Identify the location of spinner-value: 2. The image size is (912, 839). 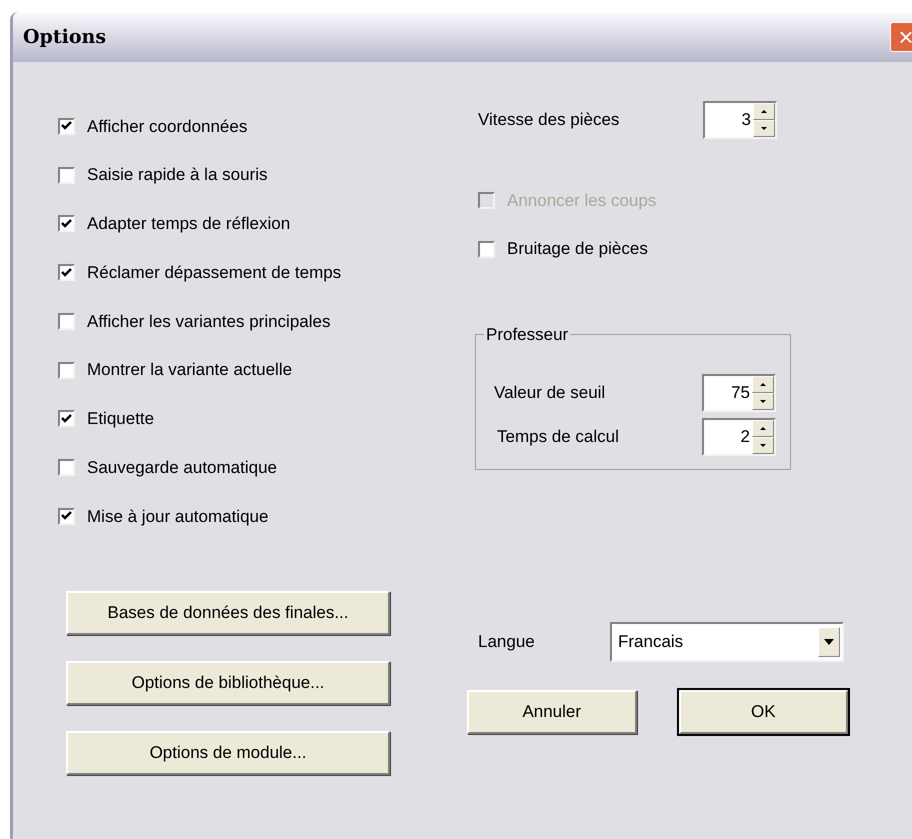
(745, 437).